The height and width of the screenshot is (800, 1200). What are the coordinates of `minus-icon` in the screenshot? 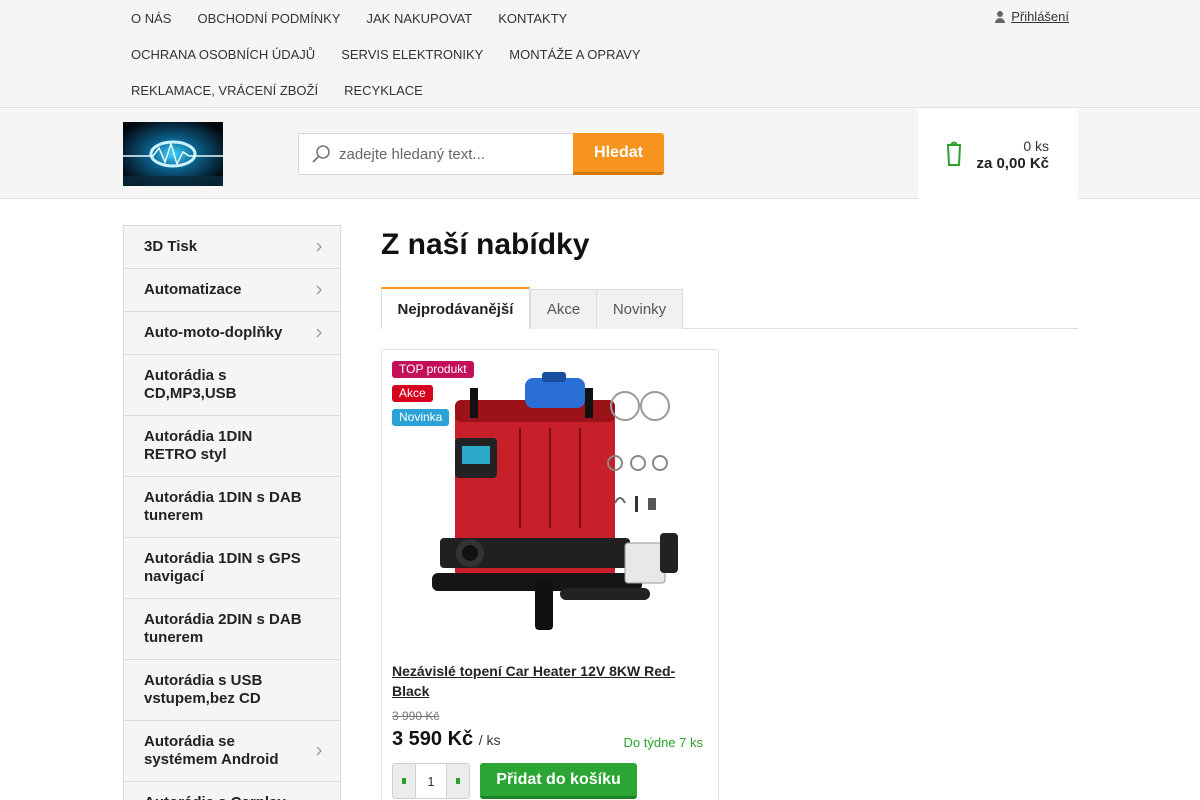 It's located at (404, 781).